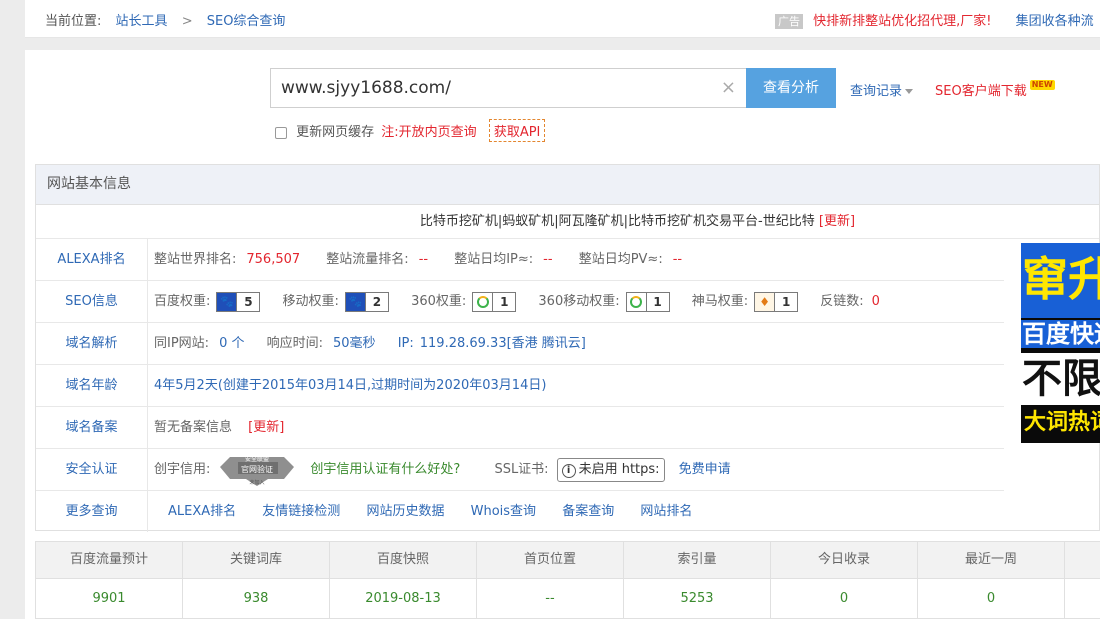 The width and height of the screenshot is (1100, 619). Describe the element at coordinates (266, 427) in the screenshot. I see `icp-update-link: [更新]` at that location.